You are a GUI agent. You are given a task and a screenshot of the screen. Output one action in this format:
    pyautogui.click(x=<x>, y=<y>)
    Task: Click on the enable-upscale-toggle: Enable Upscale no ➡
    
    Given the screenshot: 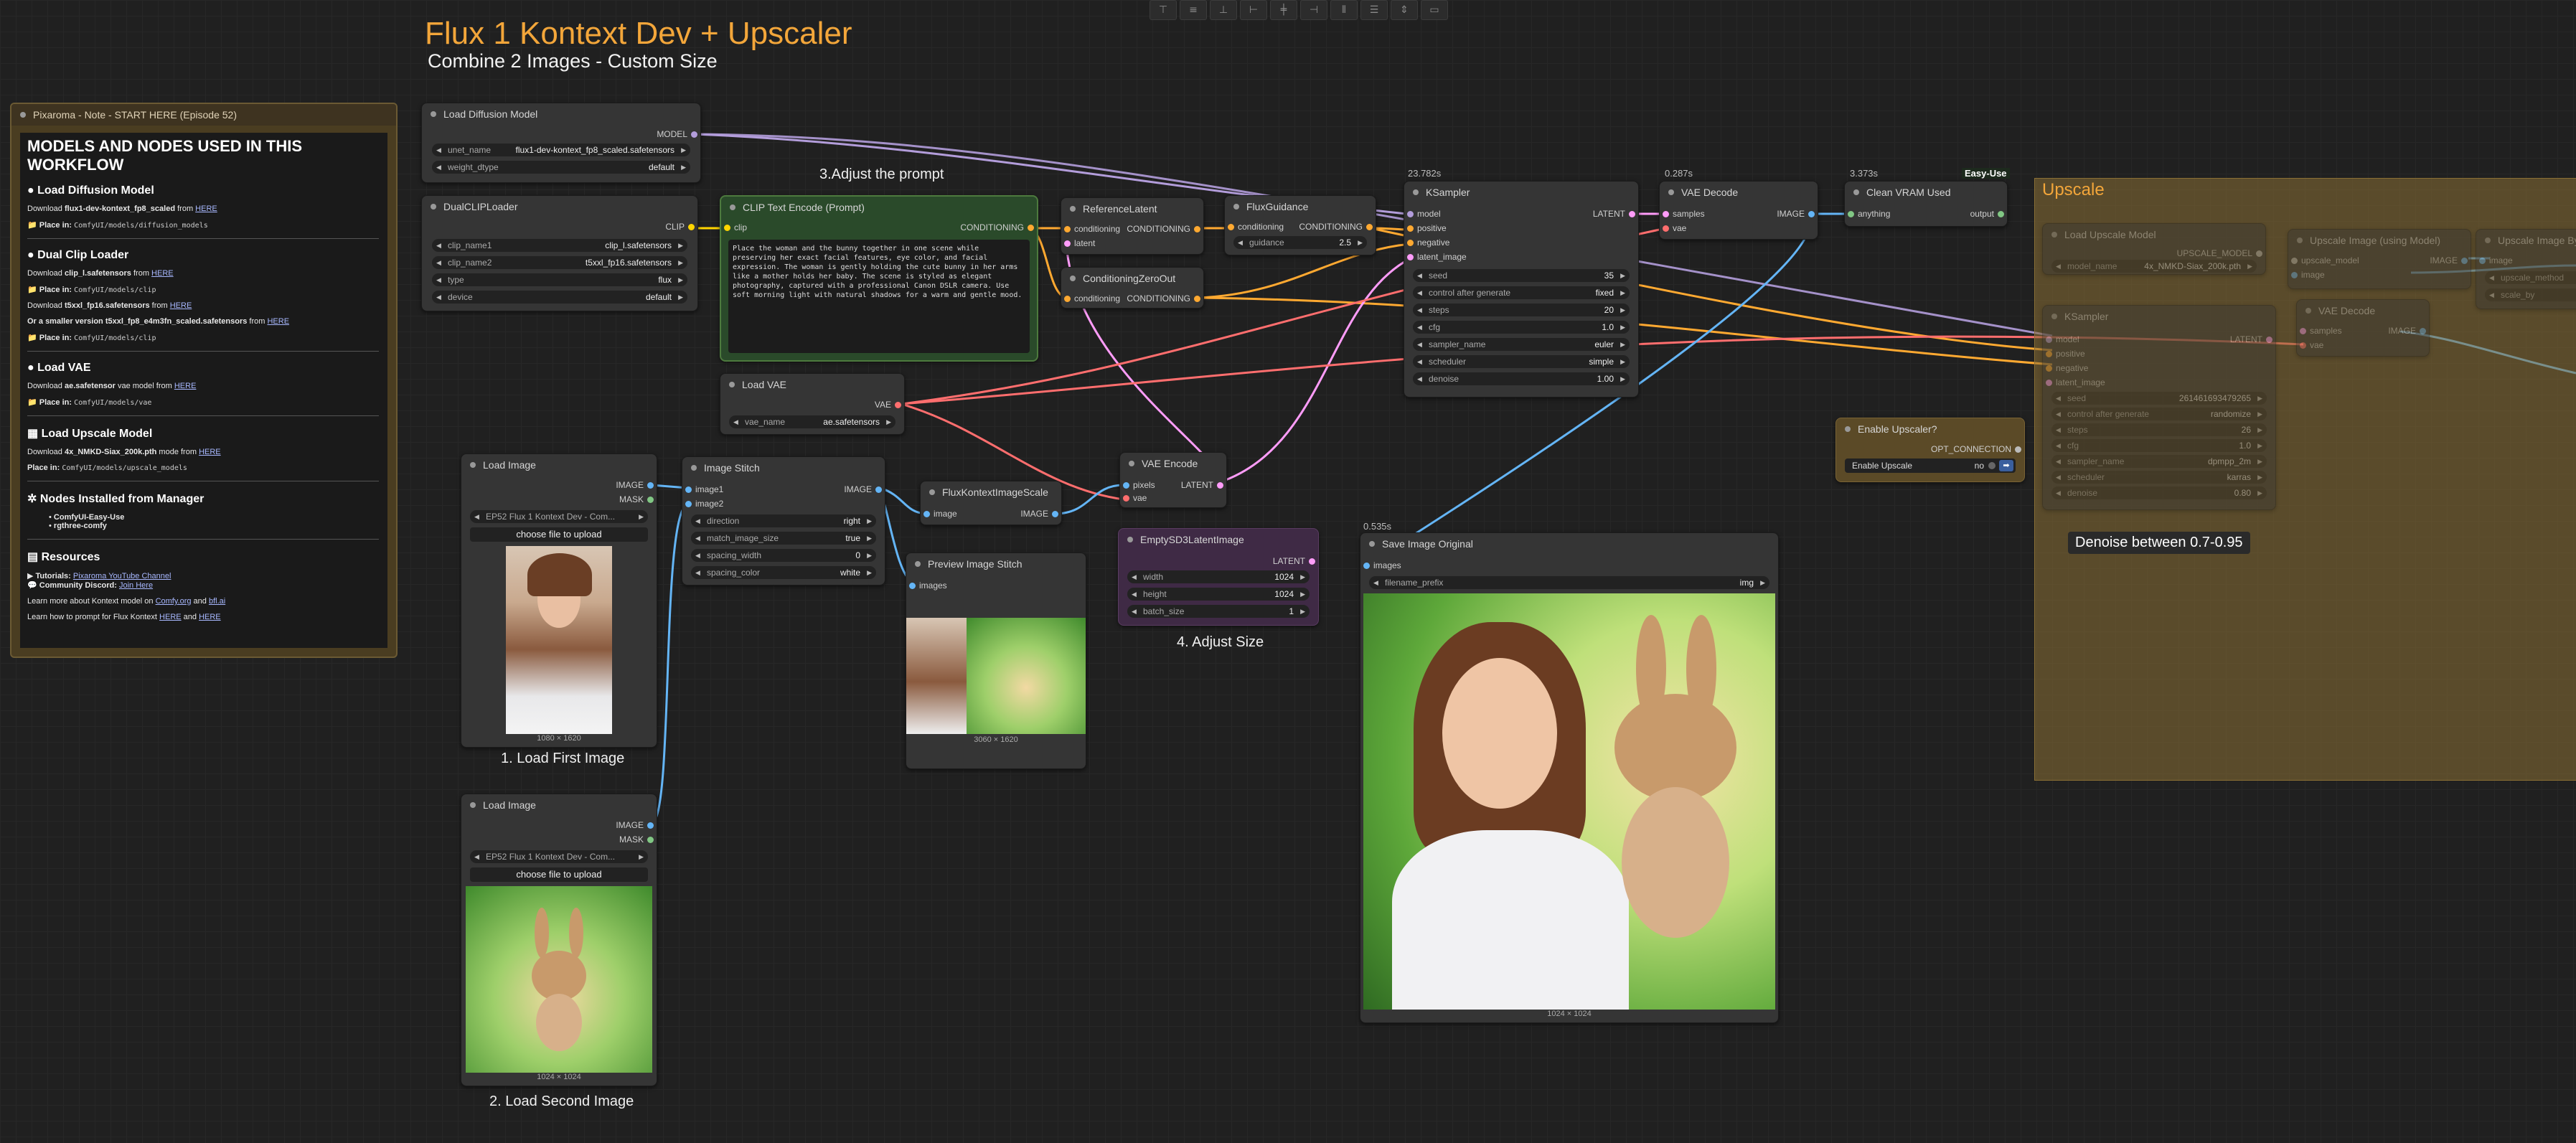 What is the action you would take?
    pyautogui.click(x=1930, y=465)
    